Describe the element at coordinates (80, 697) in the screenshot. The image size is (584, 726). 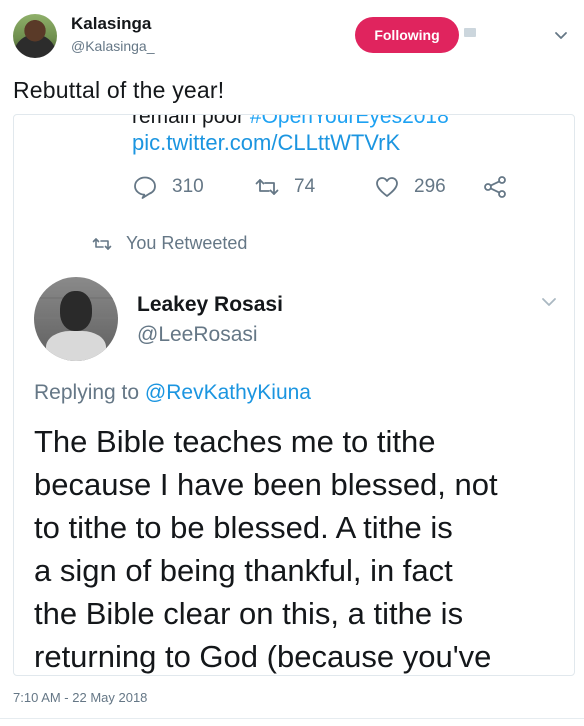
I see `tweet-timestamp: 7:10 AM - 22 May 2018` at that location.